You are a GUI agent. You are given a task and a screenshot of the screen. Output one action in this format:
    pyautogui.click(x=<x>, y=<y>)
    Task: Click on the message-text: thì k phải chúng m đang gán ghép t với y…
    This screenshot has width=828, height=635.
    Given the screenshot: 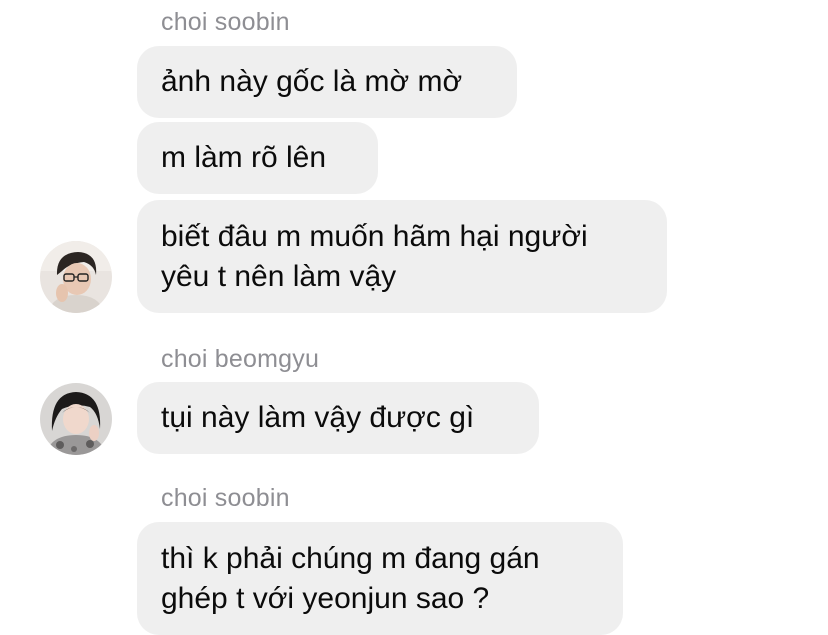 What is the action you would take?
    pyautogui.click(x=350, y=578)
    